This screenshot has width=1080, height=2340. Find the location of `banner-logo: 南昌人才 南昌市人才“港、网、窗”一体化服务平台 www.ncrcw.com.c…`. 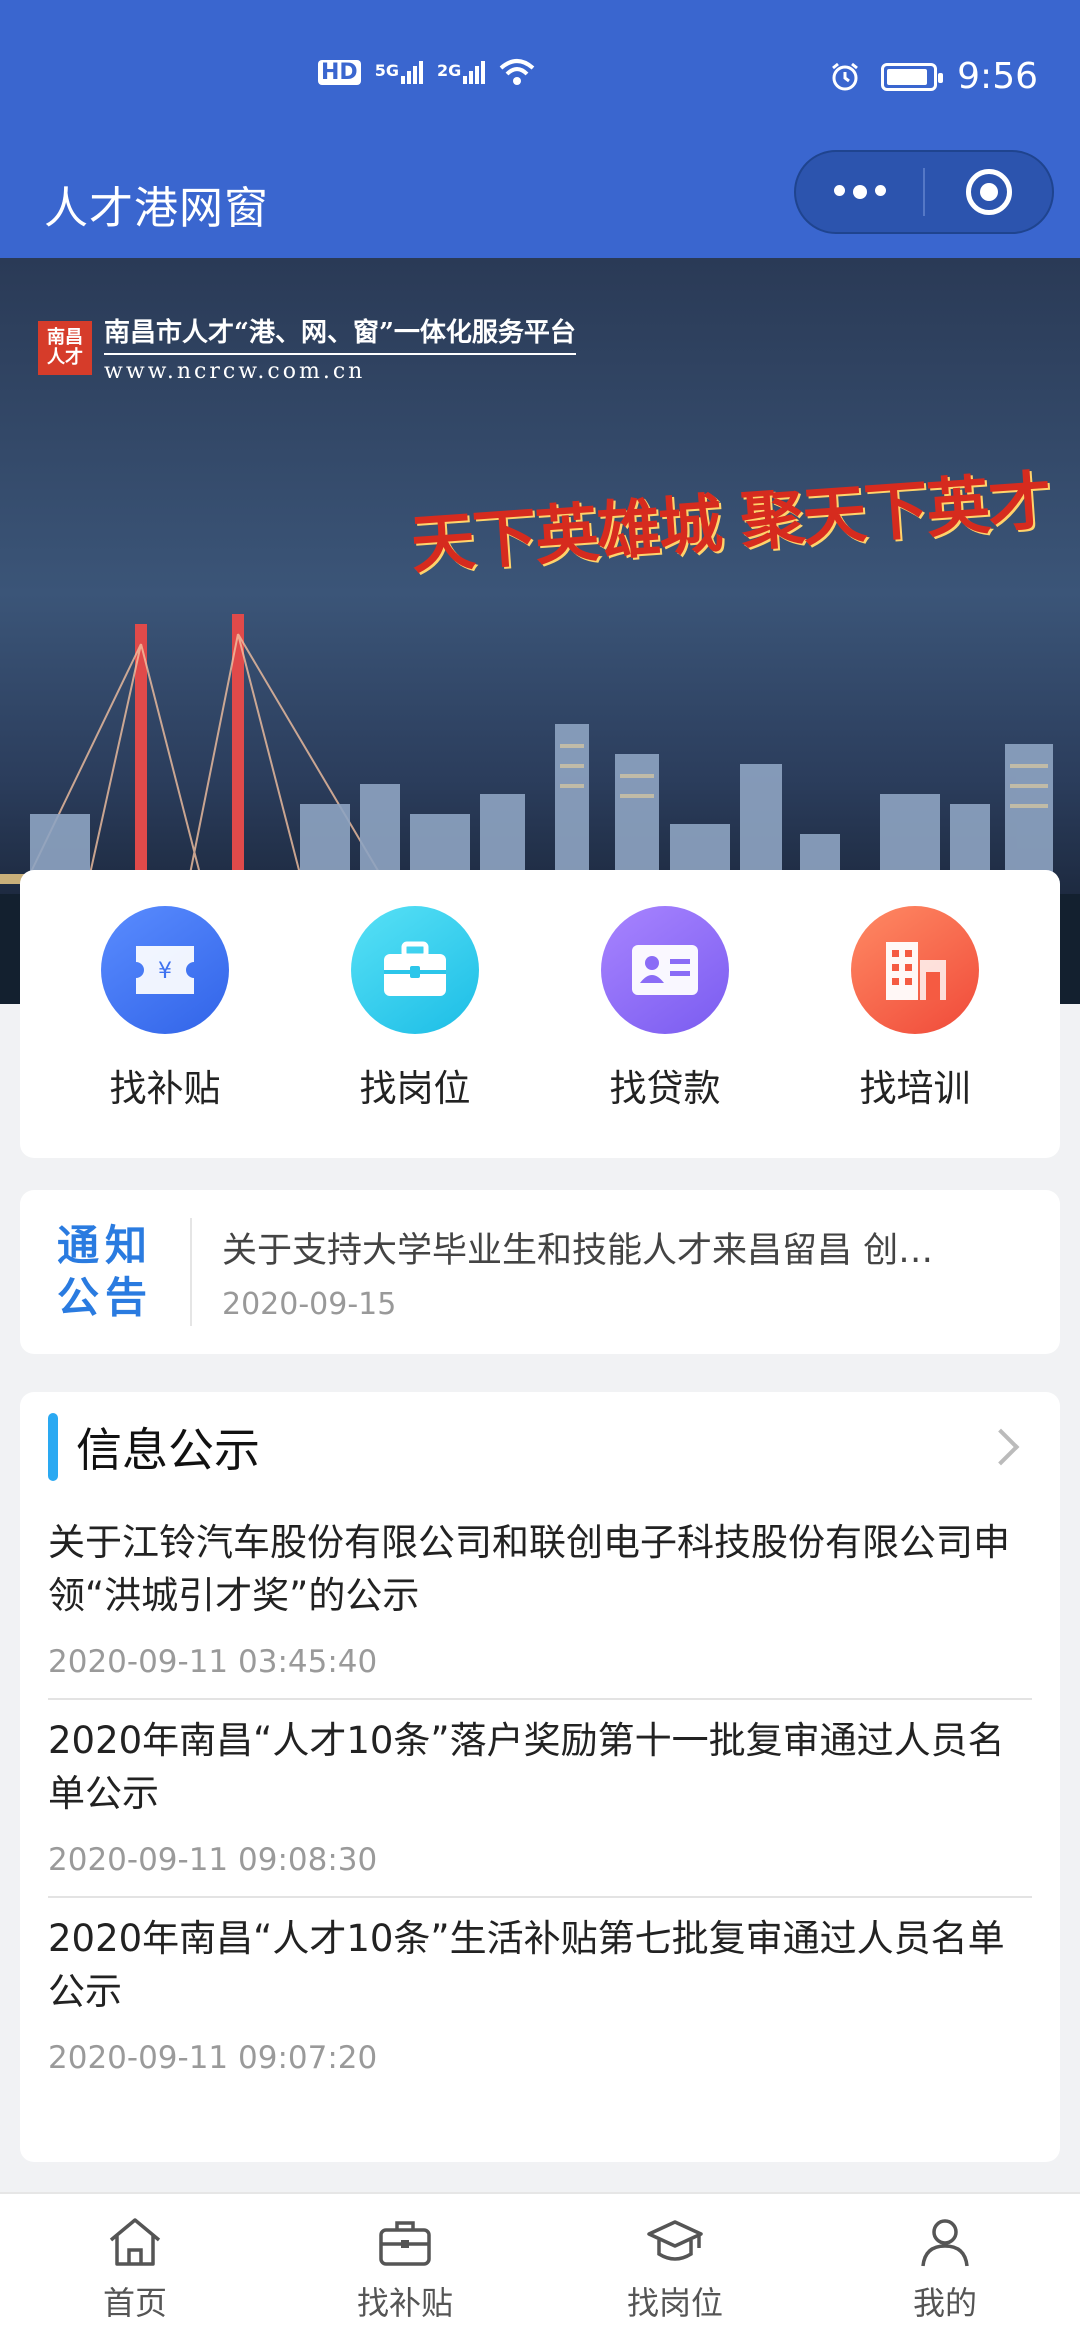

banner-logo: 南昌人才 南昌市人才“港、网、窗”一体化服务平台 www.ncrcw.com.c… is located at coordinates (307, 348).